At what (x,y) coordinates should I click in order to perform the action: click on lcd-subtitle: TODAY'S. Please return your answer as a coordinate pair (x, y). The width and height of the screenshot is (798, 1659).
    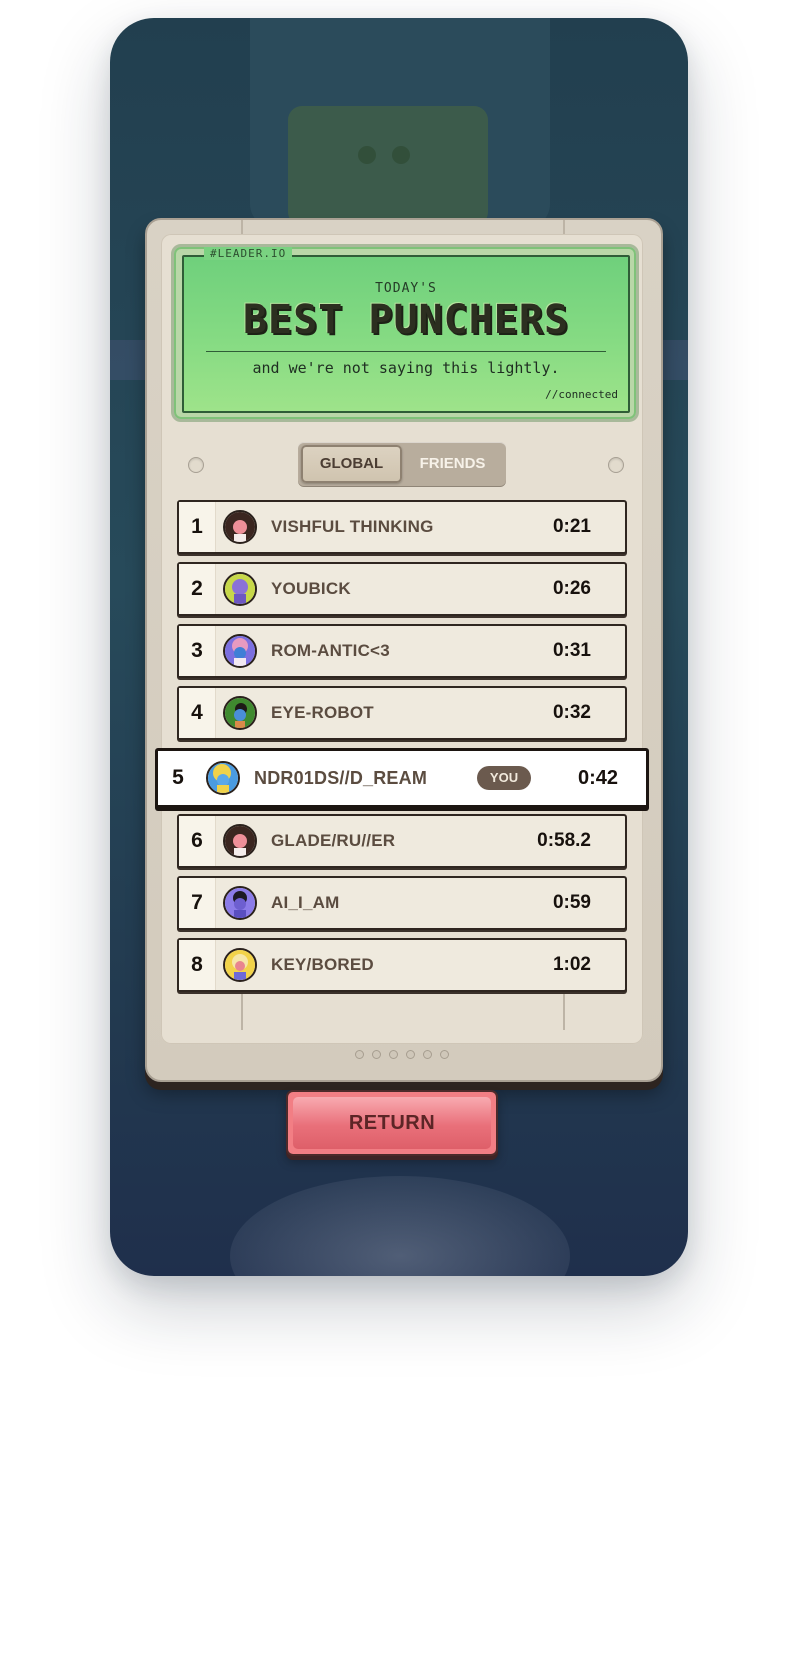
    Looking at the image, I should click on (406, 288).